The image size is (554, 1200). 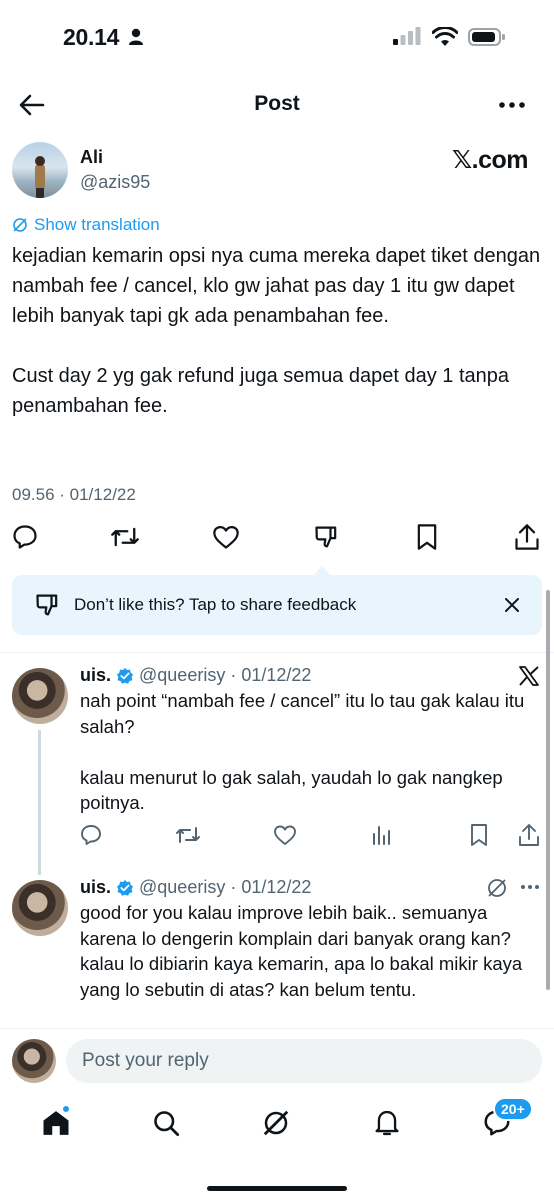 What do you see at coordinates (97, 224) in the screenshot?
I see `show-translation-label: Show translation` at bounding box center [97, 224].